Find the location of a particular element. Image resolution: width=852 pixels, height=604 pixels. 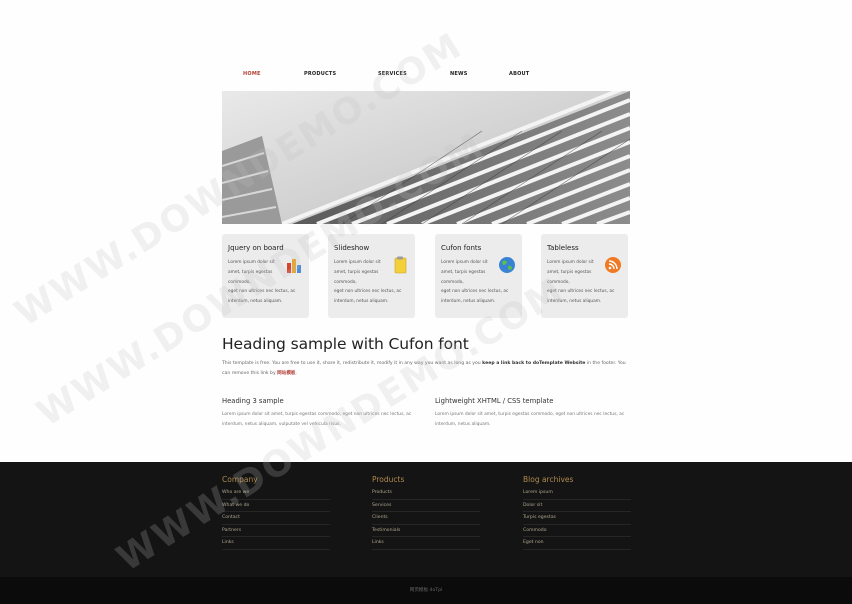

footer-title: Company is located at coordinates (240, 479).